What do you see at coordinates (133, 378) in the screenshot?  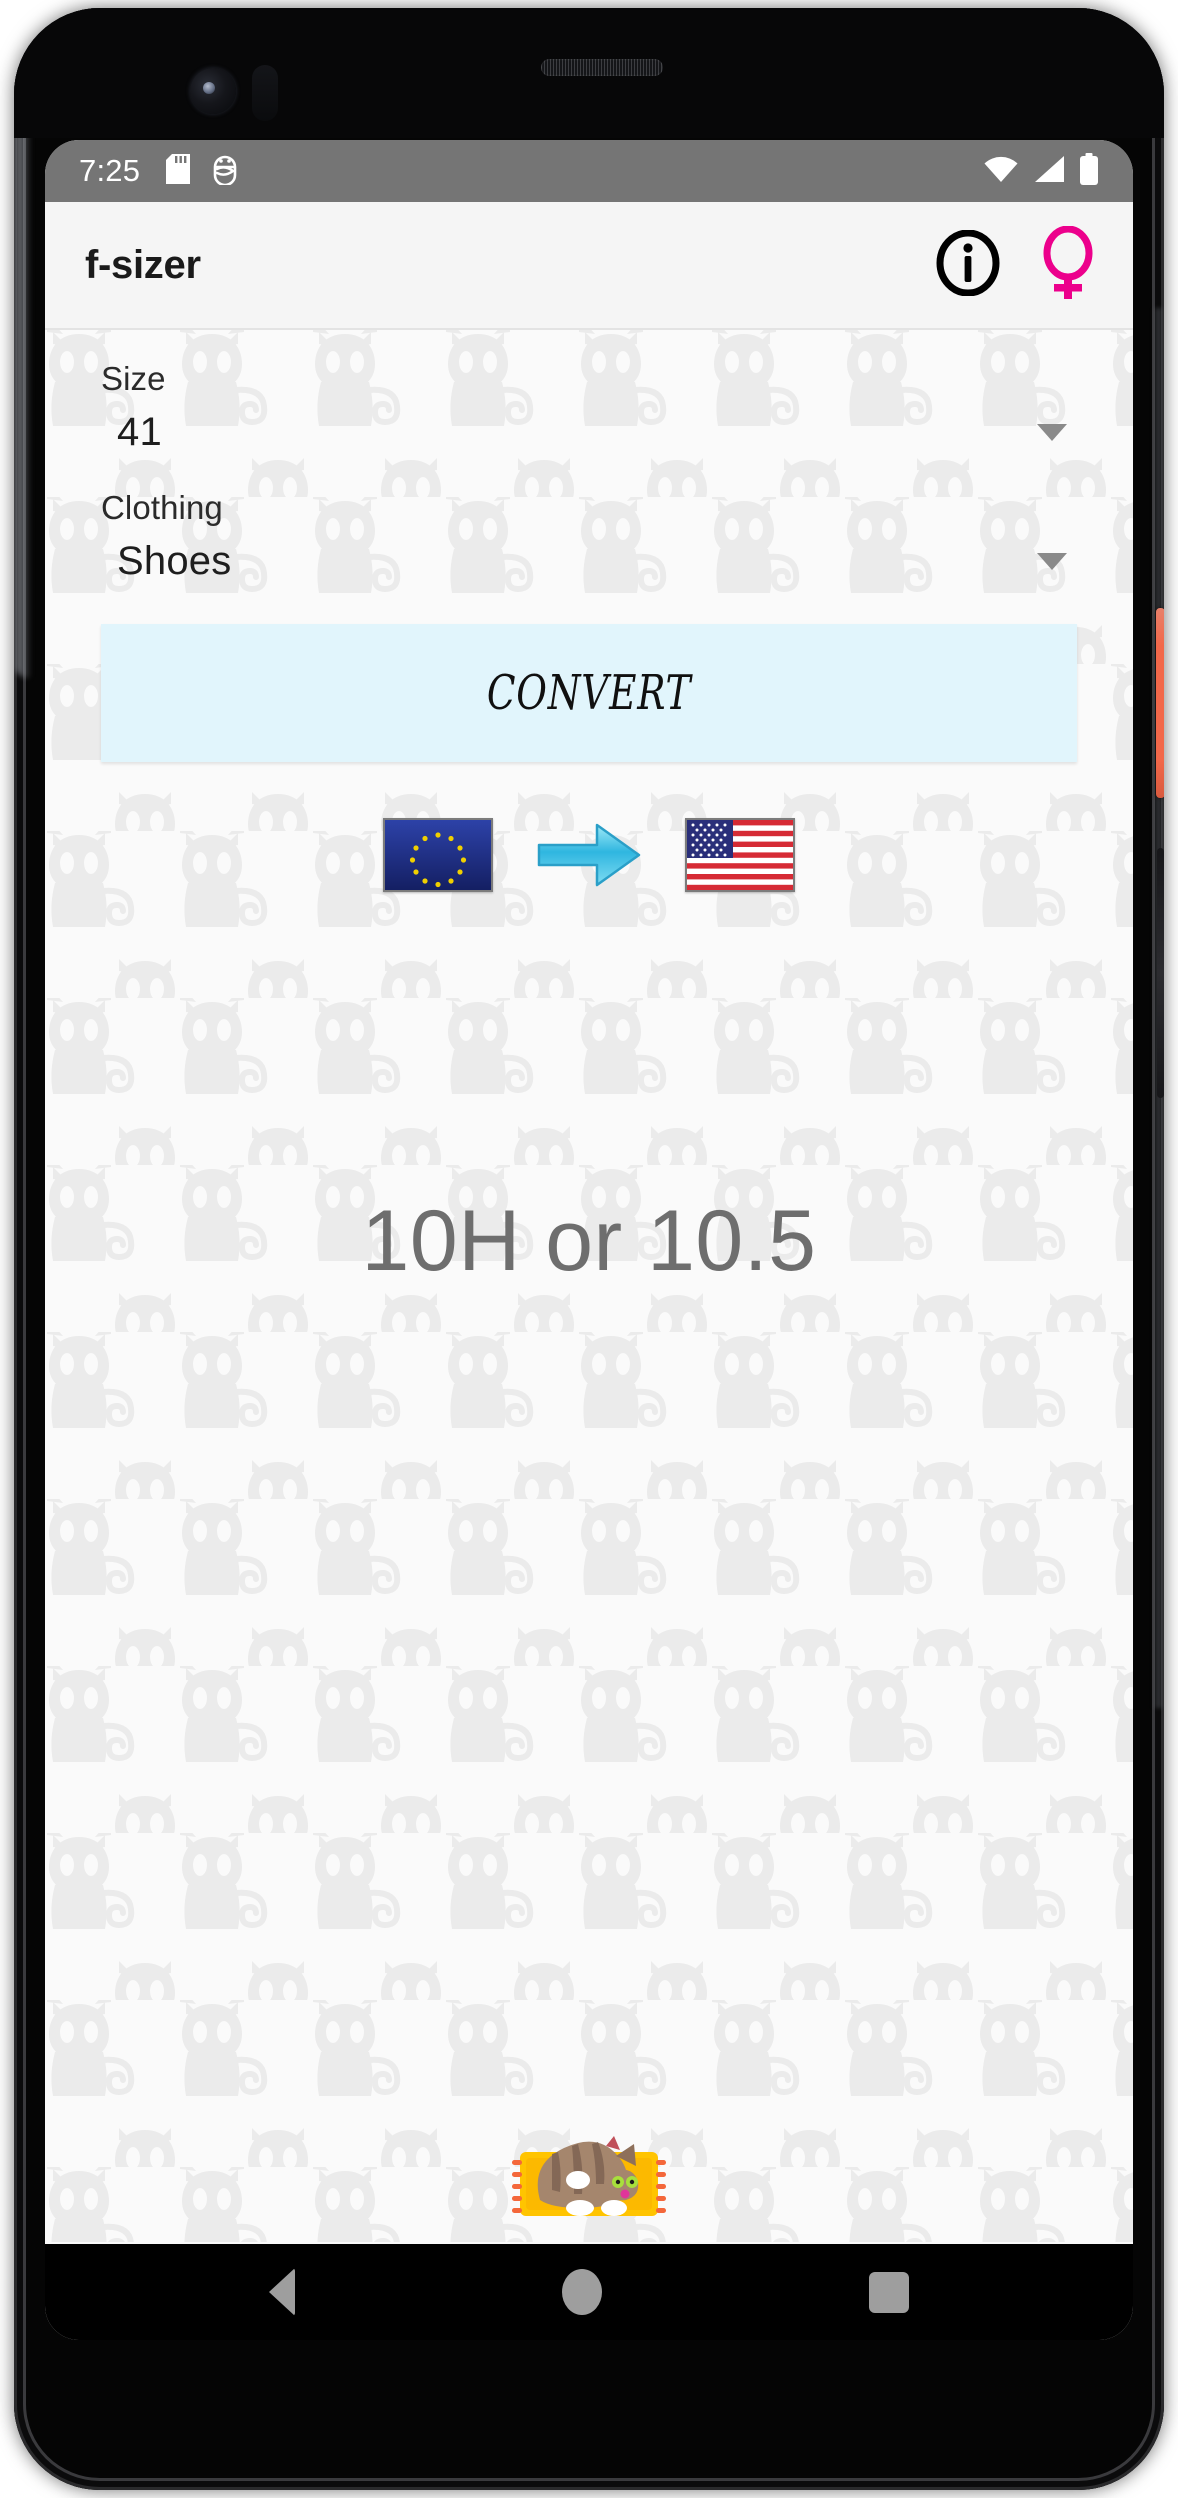 I see `size-label: Size` at bounding box center [133, 378].